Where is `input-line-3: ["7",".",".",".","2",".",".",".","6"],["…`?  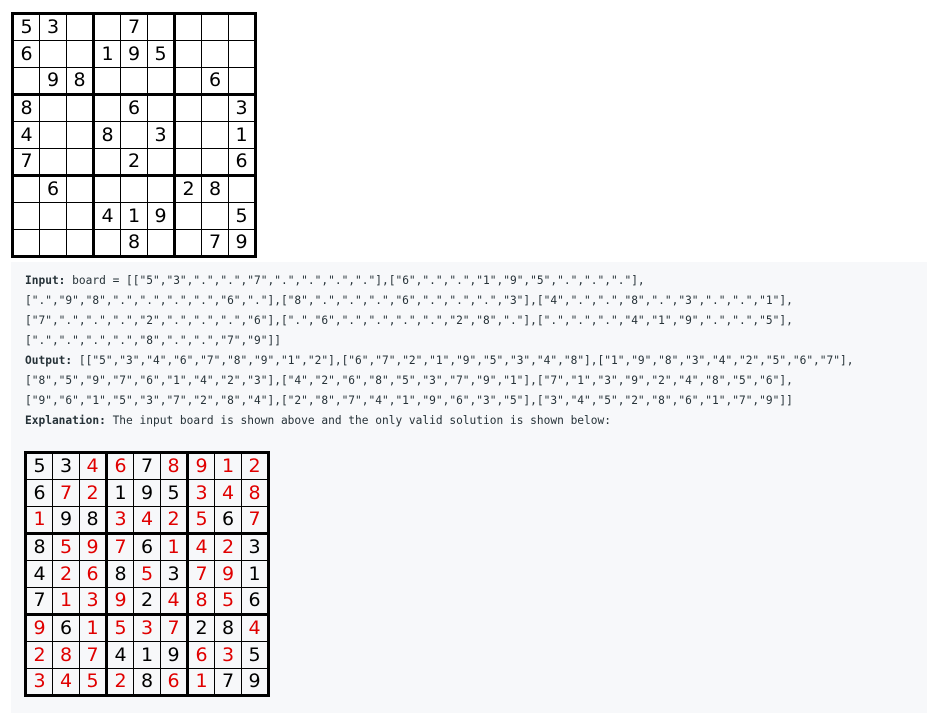
input-line-3: ["7",".",".",".","2",".",".",".","6"],["… is located at coordinates (409, 320).